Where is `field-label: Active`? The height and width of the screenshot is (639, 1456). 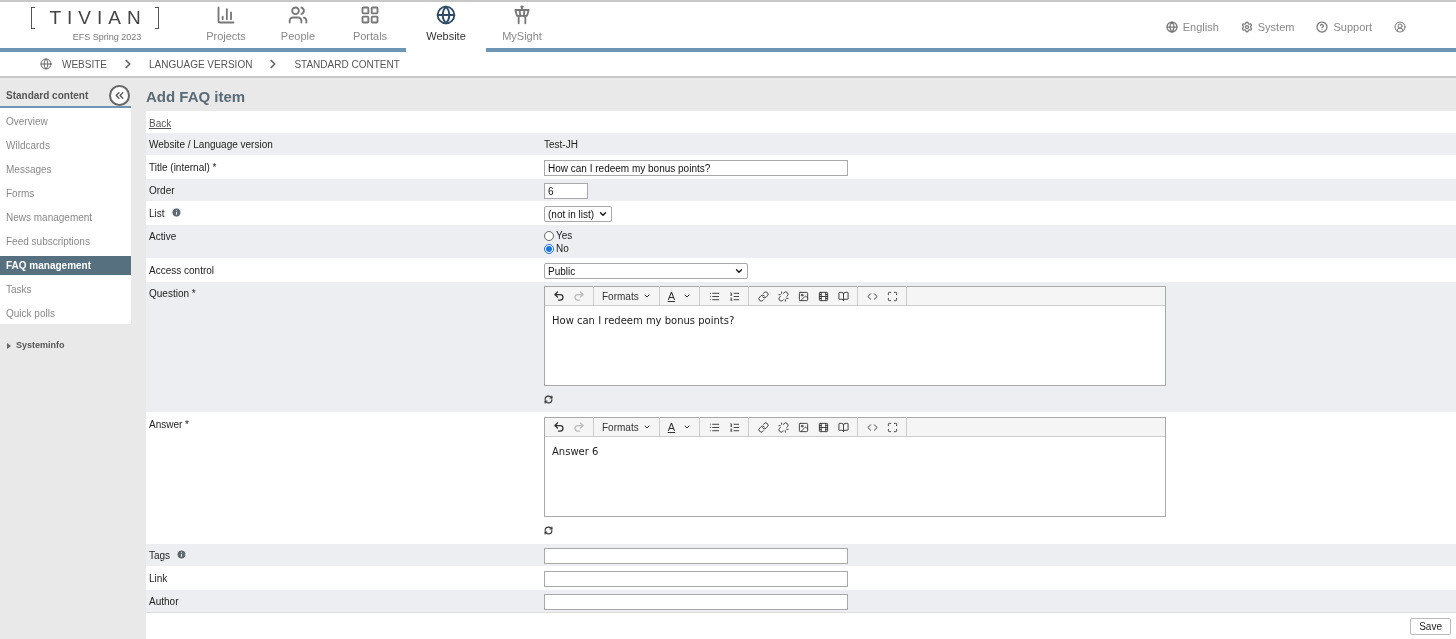 field-label: Active is located at coordinates (163, 237).